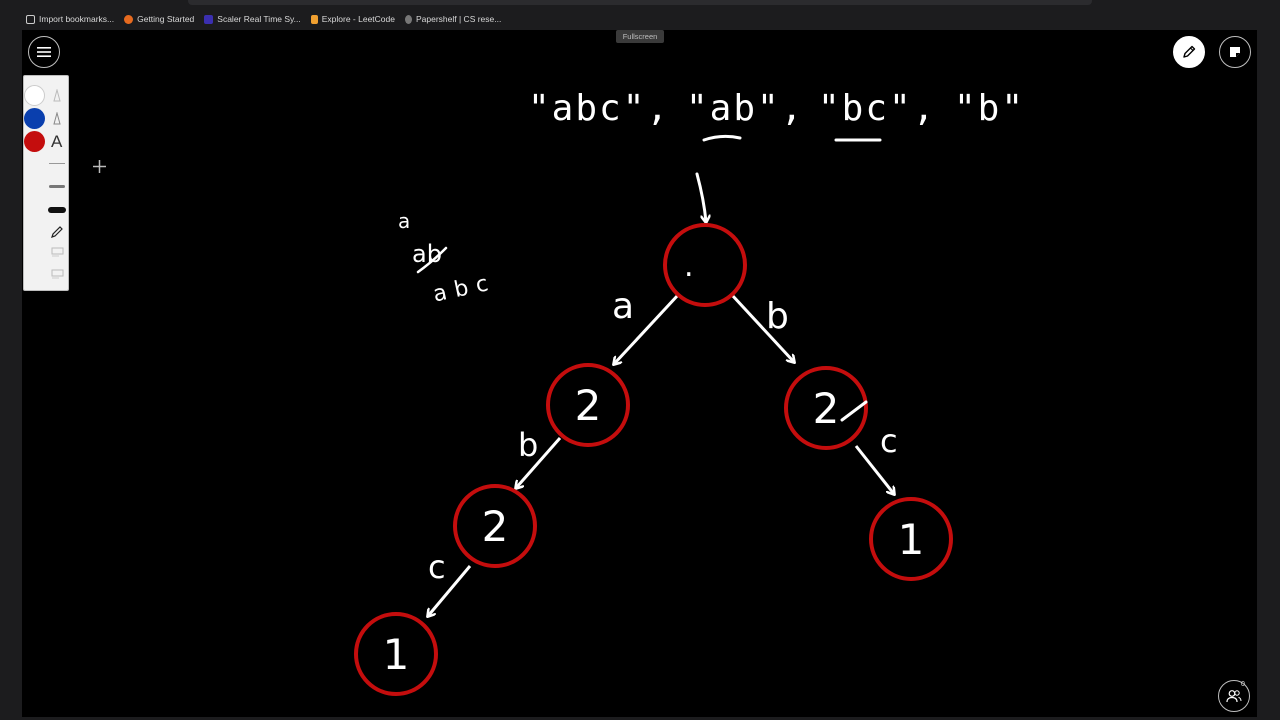 This screenshot has width=1280, height=720. I want to click on edge-label-c-left: c, so click(437, 567).